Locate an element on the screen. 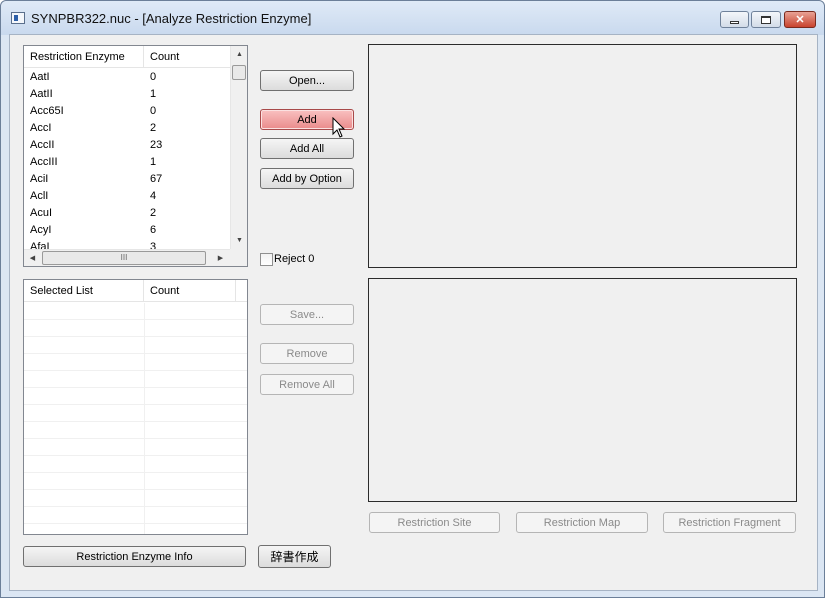 This screenshot has width=825, height=598. restriction-enzyme-info-button: Restriction Enzyme Info is located at coordinates (134, 556).